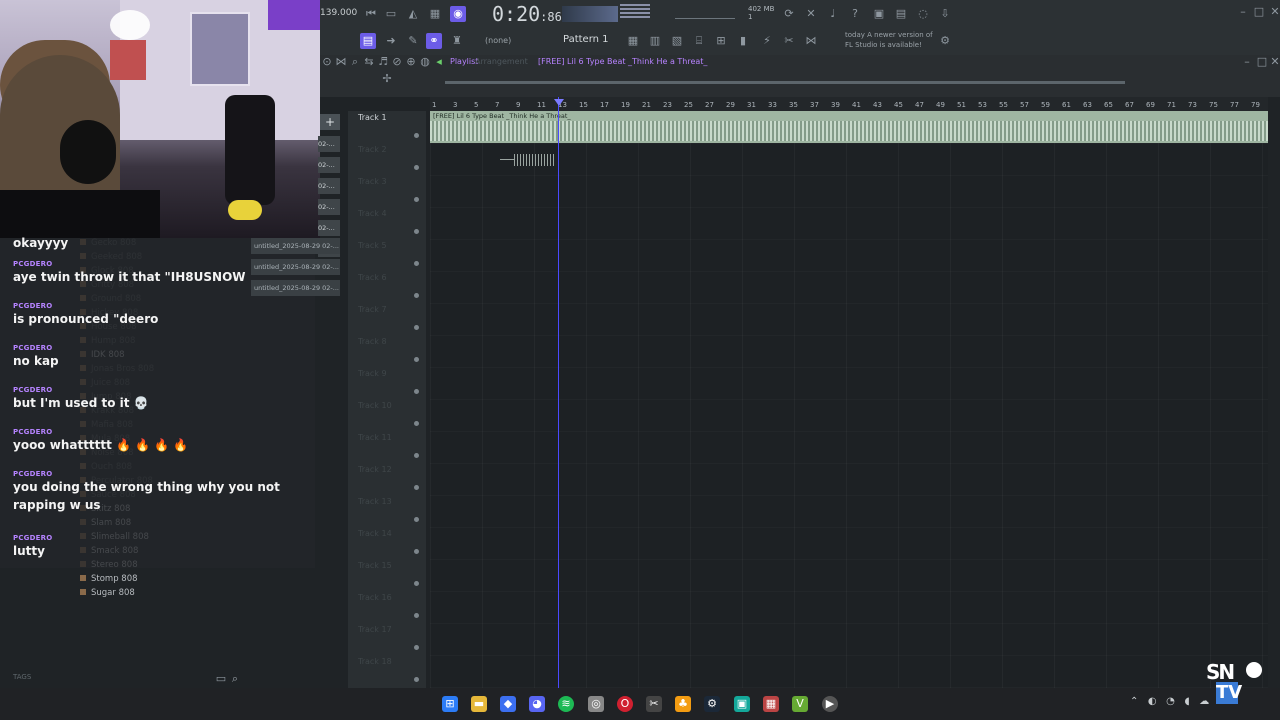 The image size is (1280, 720). Describe the element at coordinates (596, 704) in the screenshot. I see `chrome-icon: ◎` at that location.